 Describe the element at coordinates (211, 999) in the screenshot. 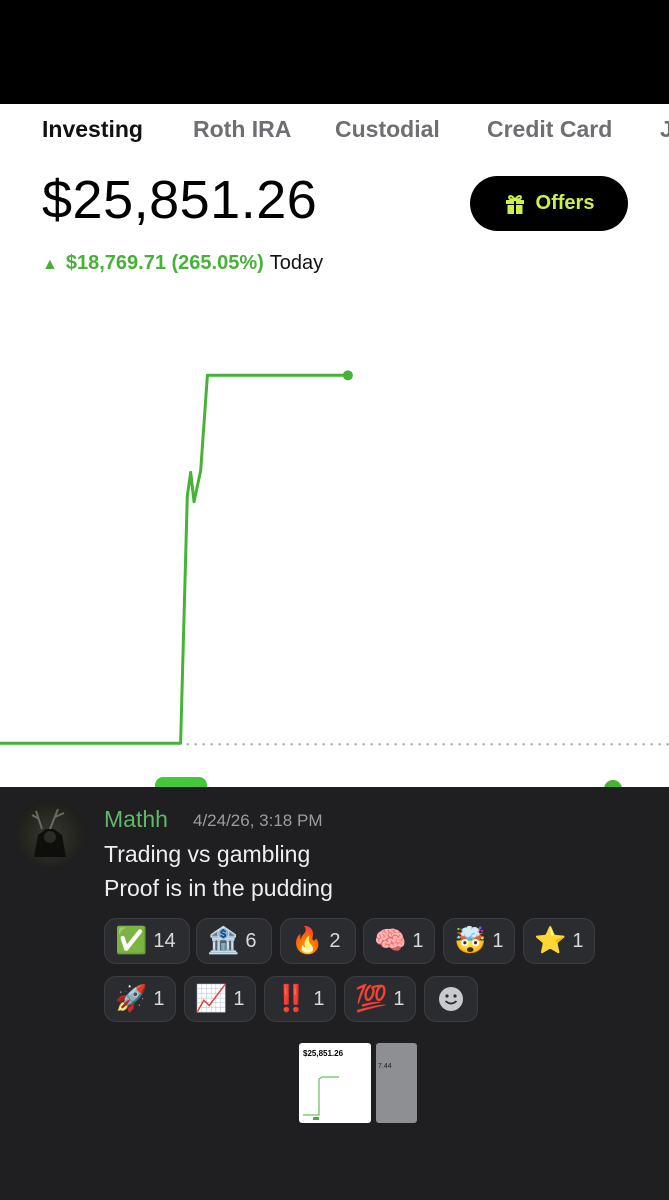

I see `chart-up-icon: 📈` at that location.